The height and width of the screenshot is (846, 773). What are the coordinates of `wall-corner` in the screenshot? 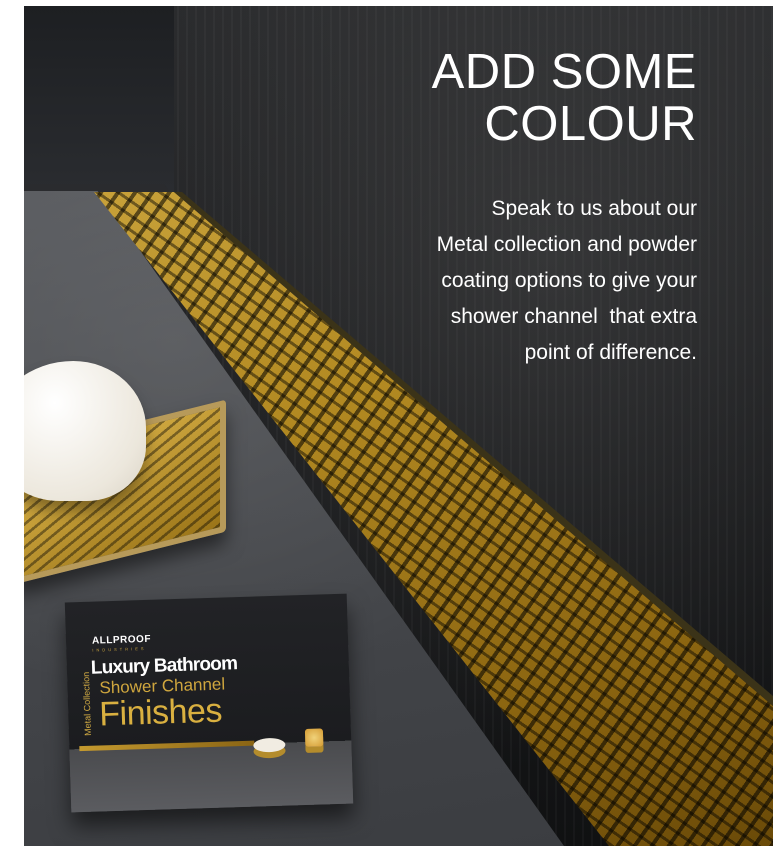 It's located at (99, 106).